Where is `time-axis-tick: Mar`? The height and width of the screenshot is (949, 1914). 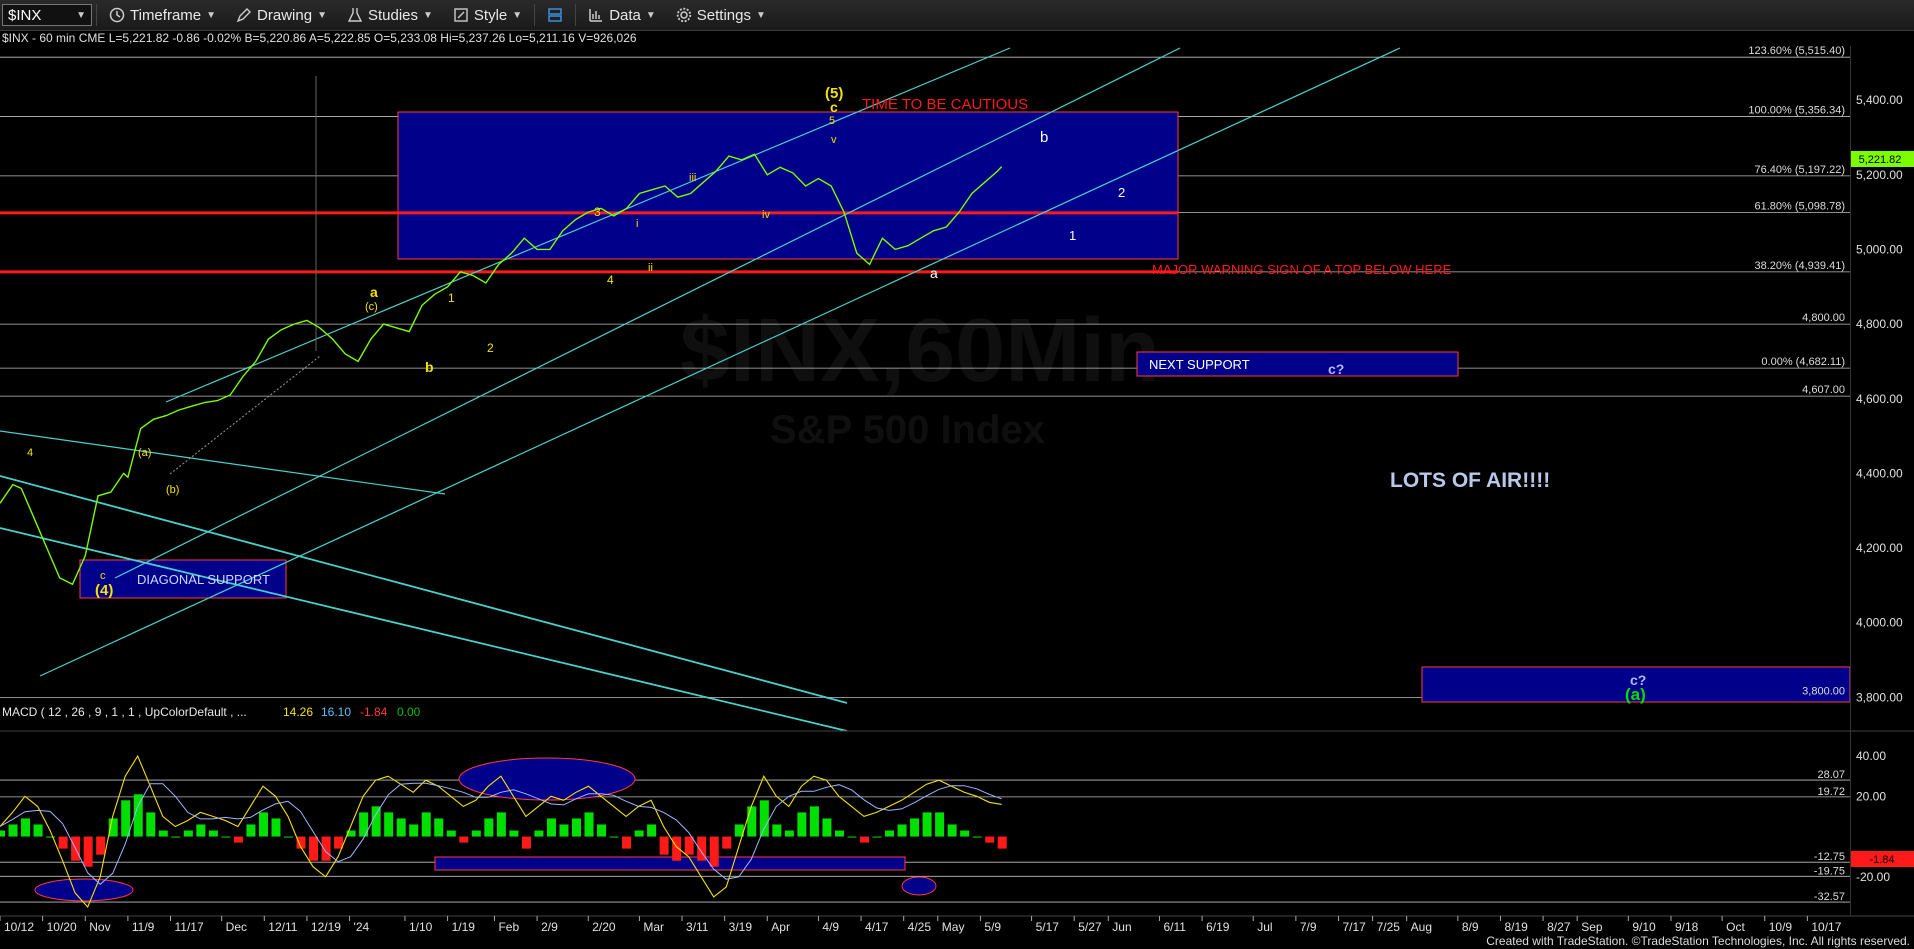
time-axis-tick: Mar is located at coordinates (653, 927).